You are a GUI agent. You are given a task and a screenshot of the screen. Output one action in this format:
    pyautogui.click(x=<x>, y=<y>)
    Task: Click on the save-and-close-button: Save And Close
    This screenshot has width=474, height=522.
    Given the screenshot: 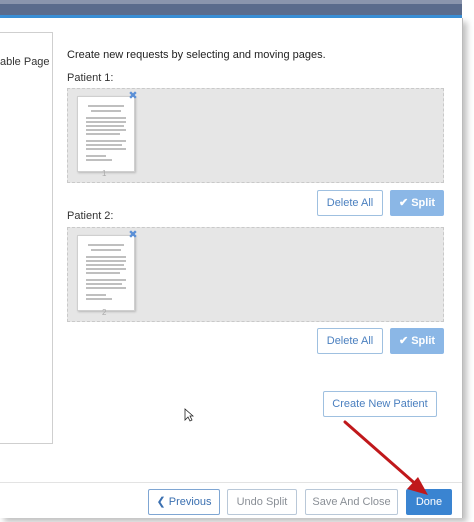 What is the action you would take?
    pyautogui.click(x=351, y=502)
    